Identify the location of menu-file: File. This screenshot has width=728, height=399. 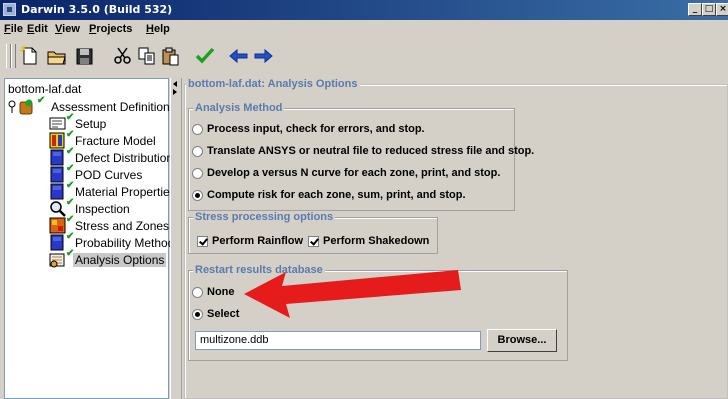
(13, 29).